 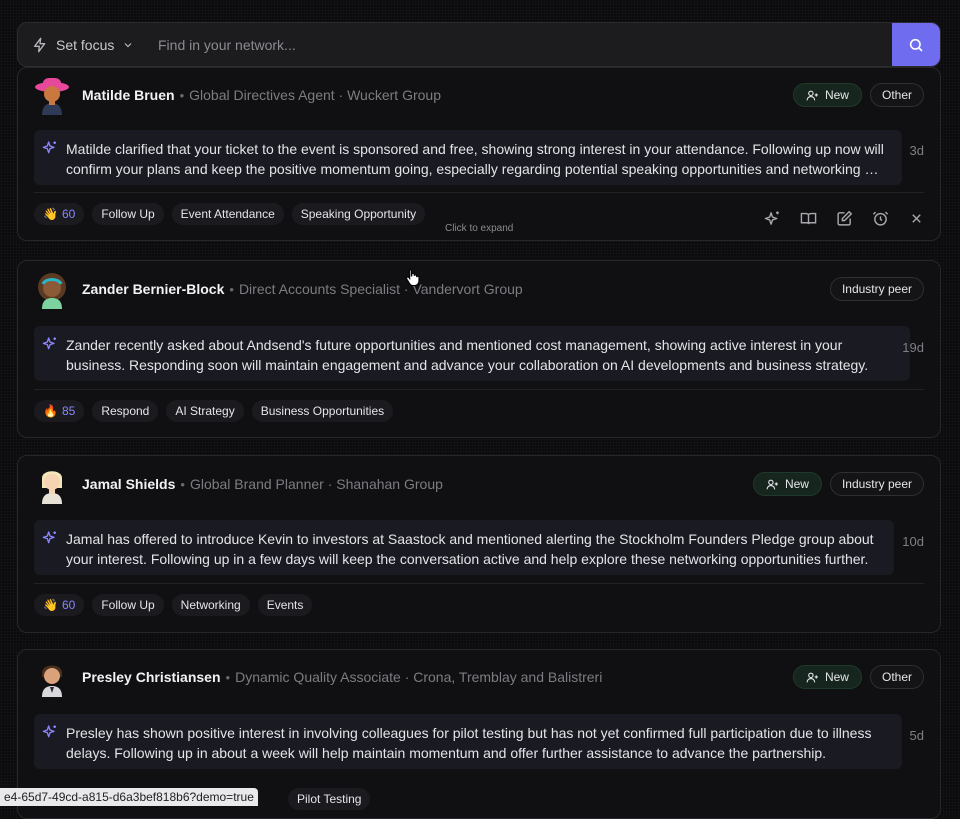 I want to click on tag: Event Attendance, so click(x=228, y=214).